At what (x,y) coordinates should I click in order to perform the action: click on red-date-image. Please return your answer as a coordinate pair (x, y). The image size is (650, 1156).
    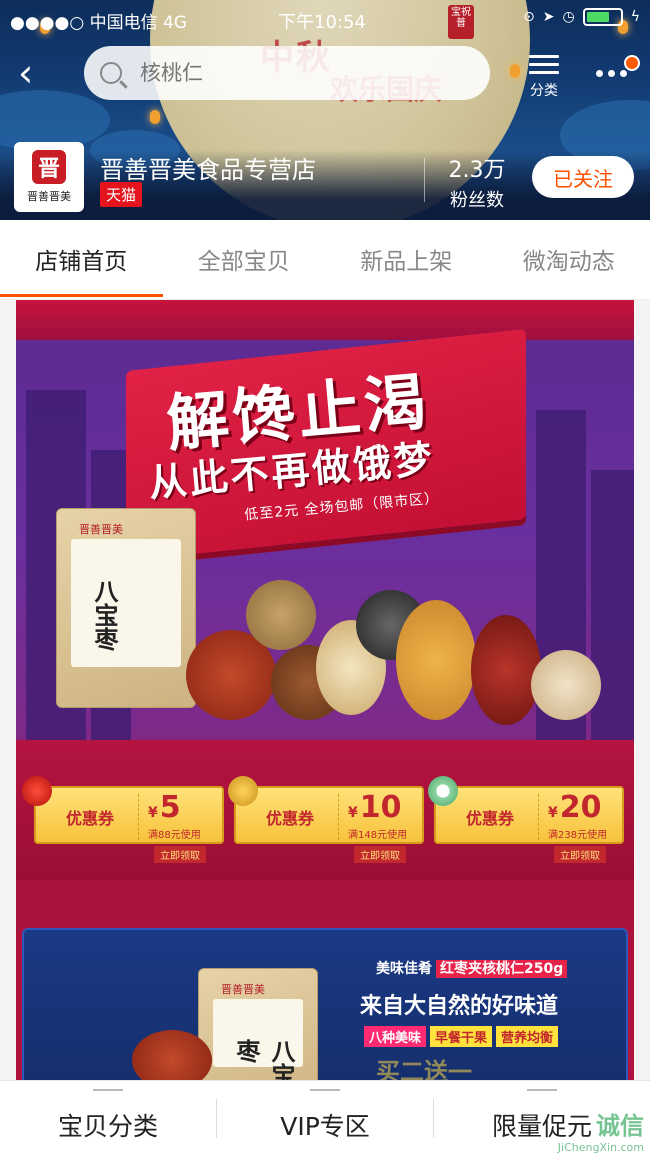
    Looking at the image, I should click on (506, 670).